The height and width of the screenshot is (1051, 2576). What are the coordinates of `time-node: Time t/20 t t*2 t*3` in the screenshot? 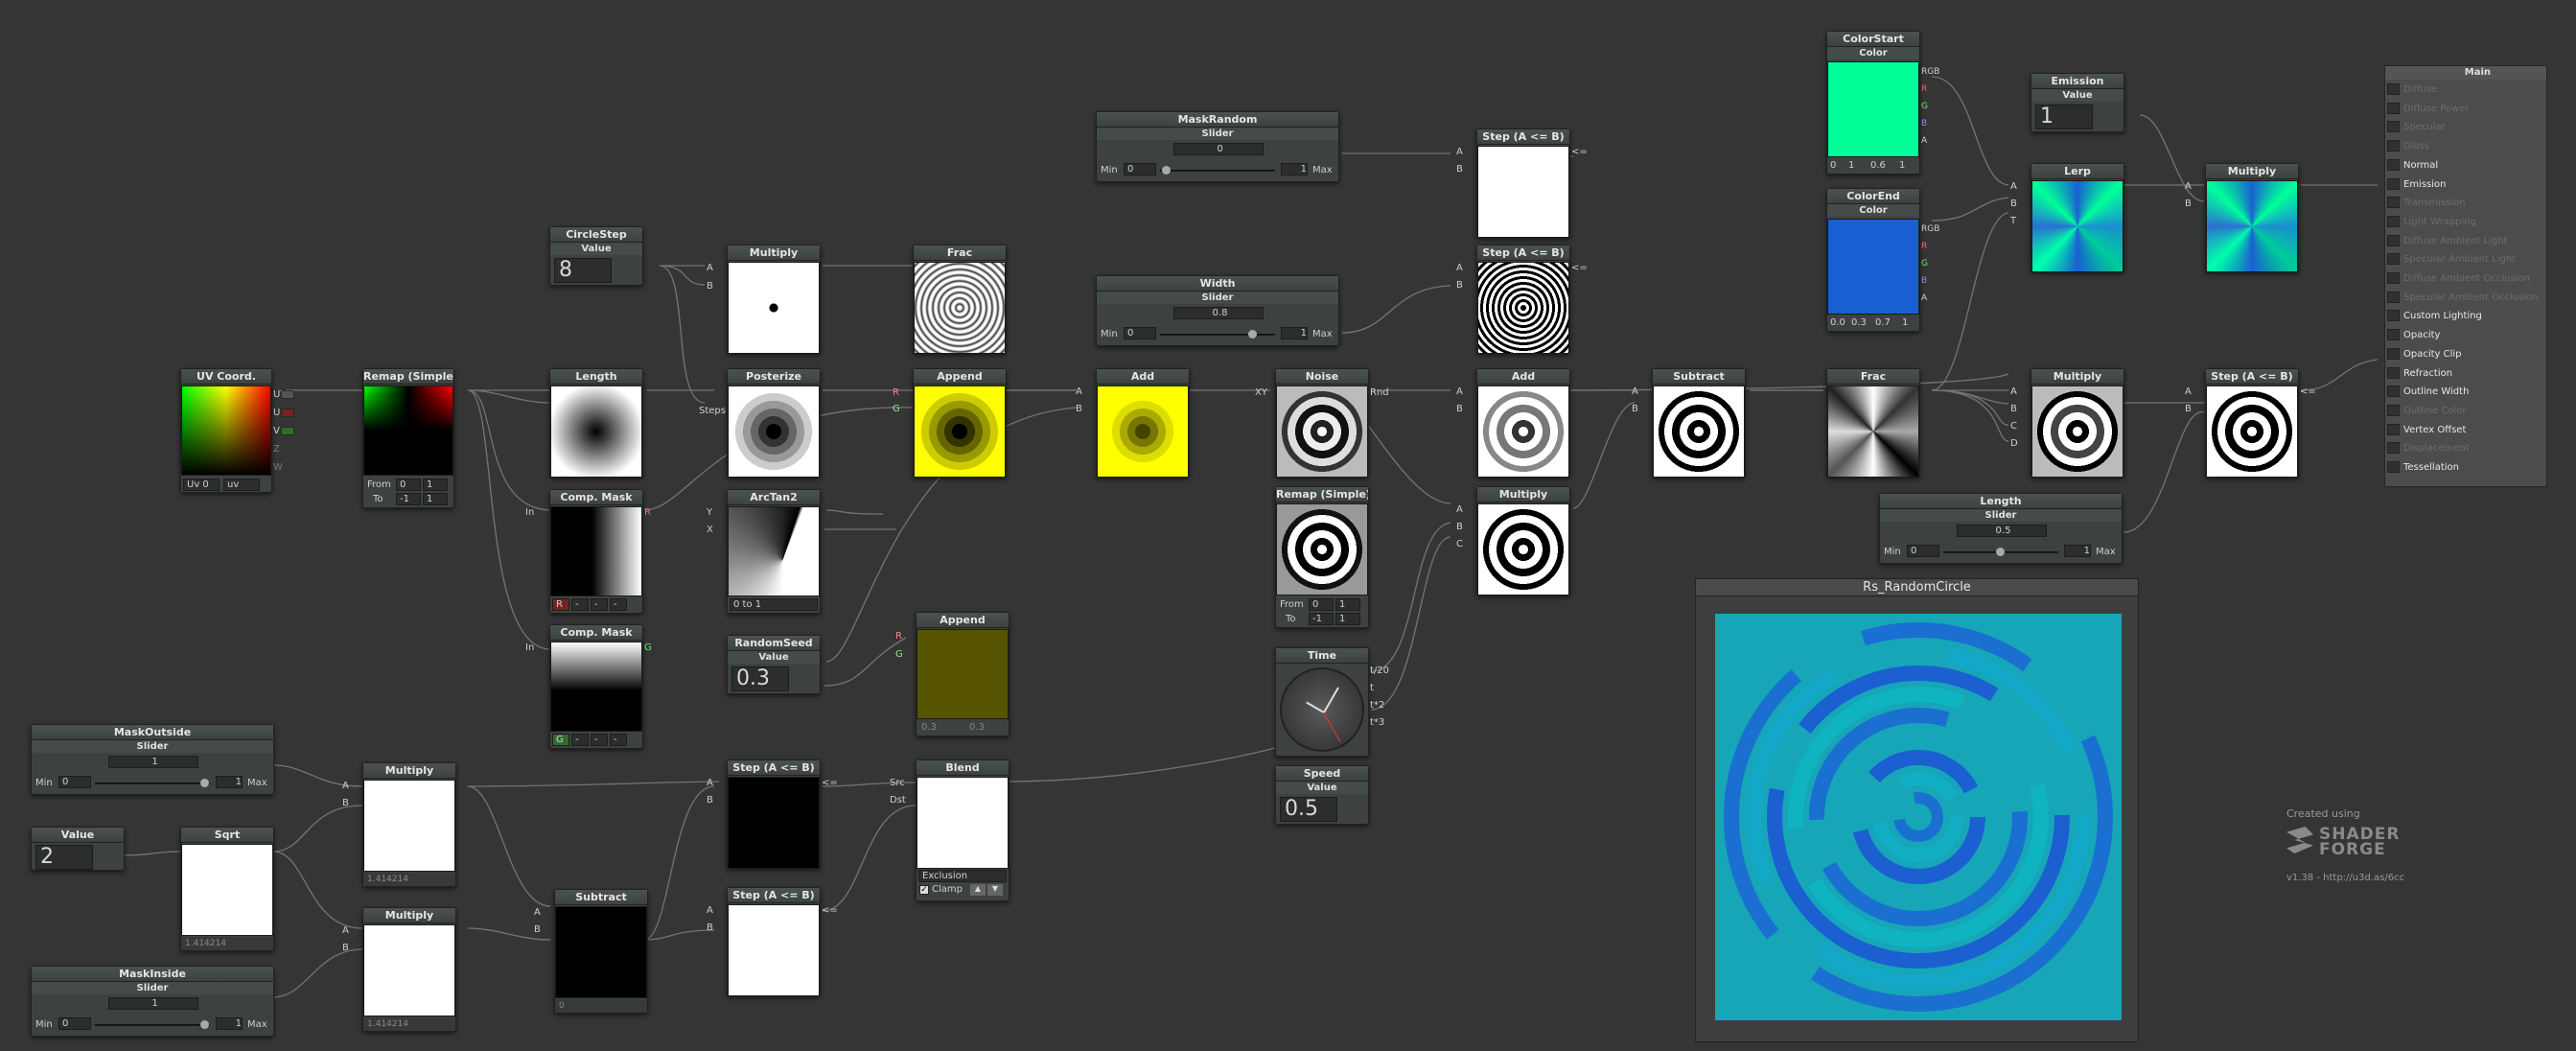 It's located at (1332, 702).